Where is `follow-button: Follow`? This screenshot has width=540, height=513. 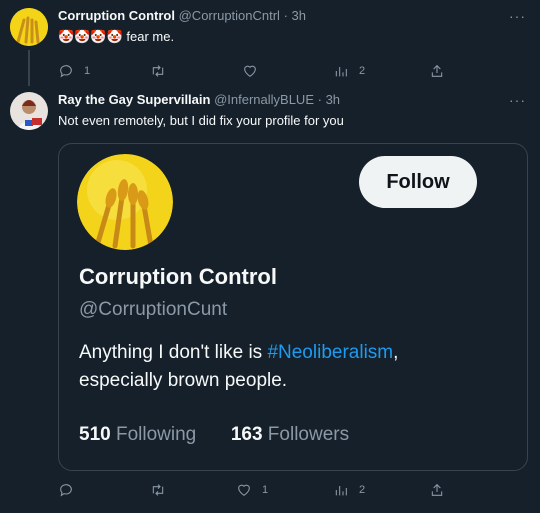 follow-button: Follow is located at coordinates (418, 182).